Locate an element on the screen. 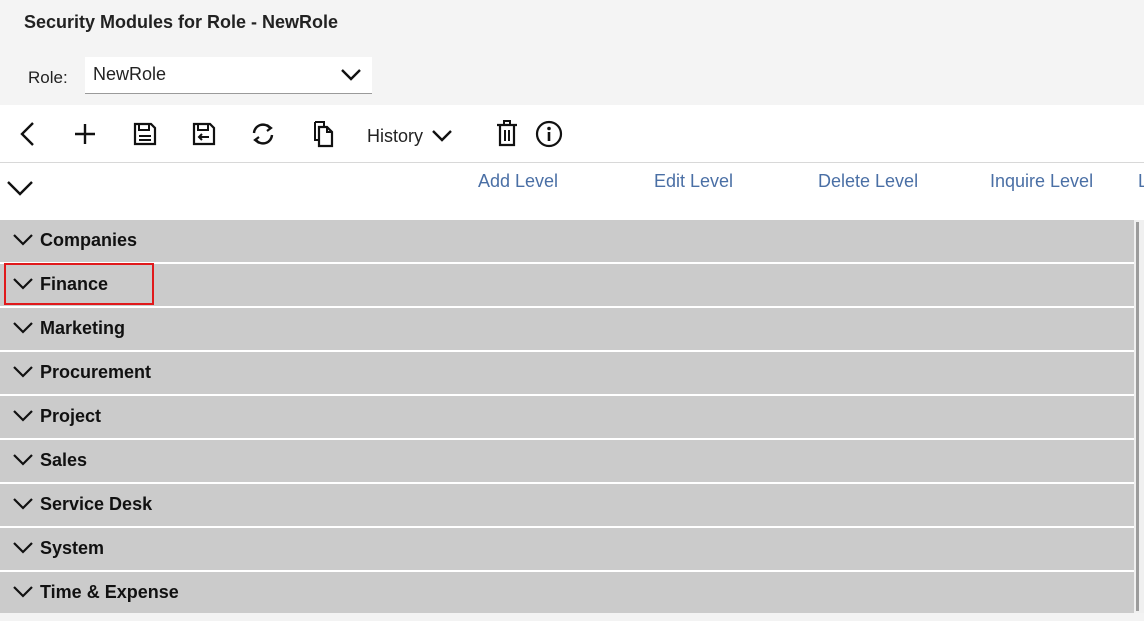 The width and height of the screenshot is (1144, 621). vertical-scrollbar is located at coordinates (1139, 416).